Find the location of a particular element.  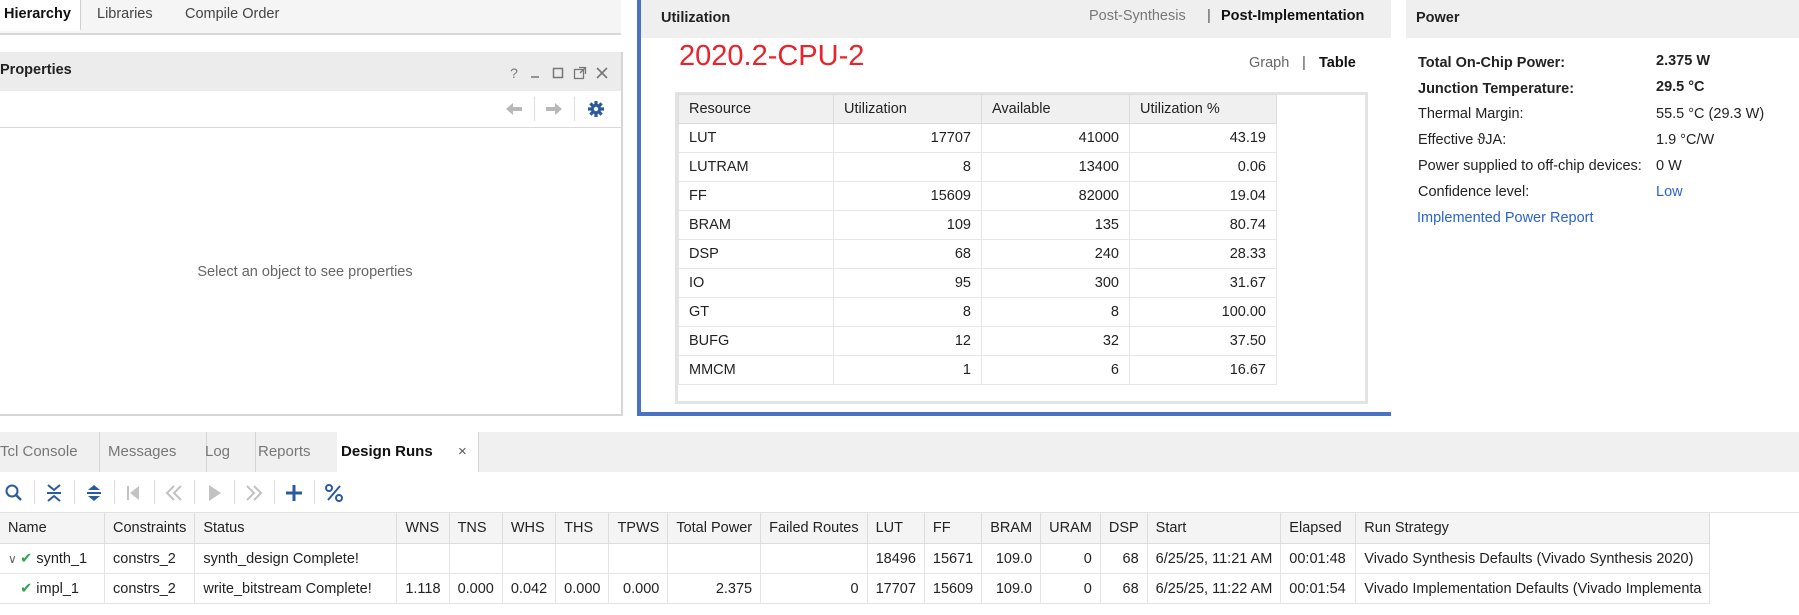

confidence-level-link: Low is located at coordinates (1669, 192).